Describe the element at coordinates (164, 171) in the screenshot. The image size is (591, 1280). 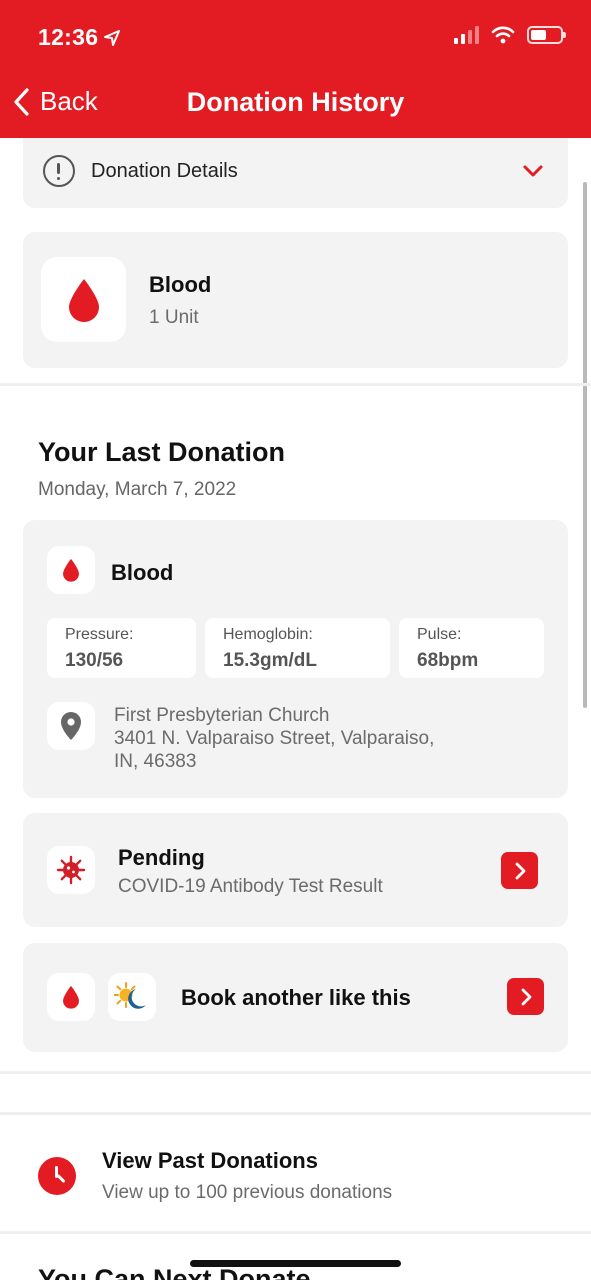
I see `donation-details-label: Donation Details` at that location.